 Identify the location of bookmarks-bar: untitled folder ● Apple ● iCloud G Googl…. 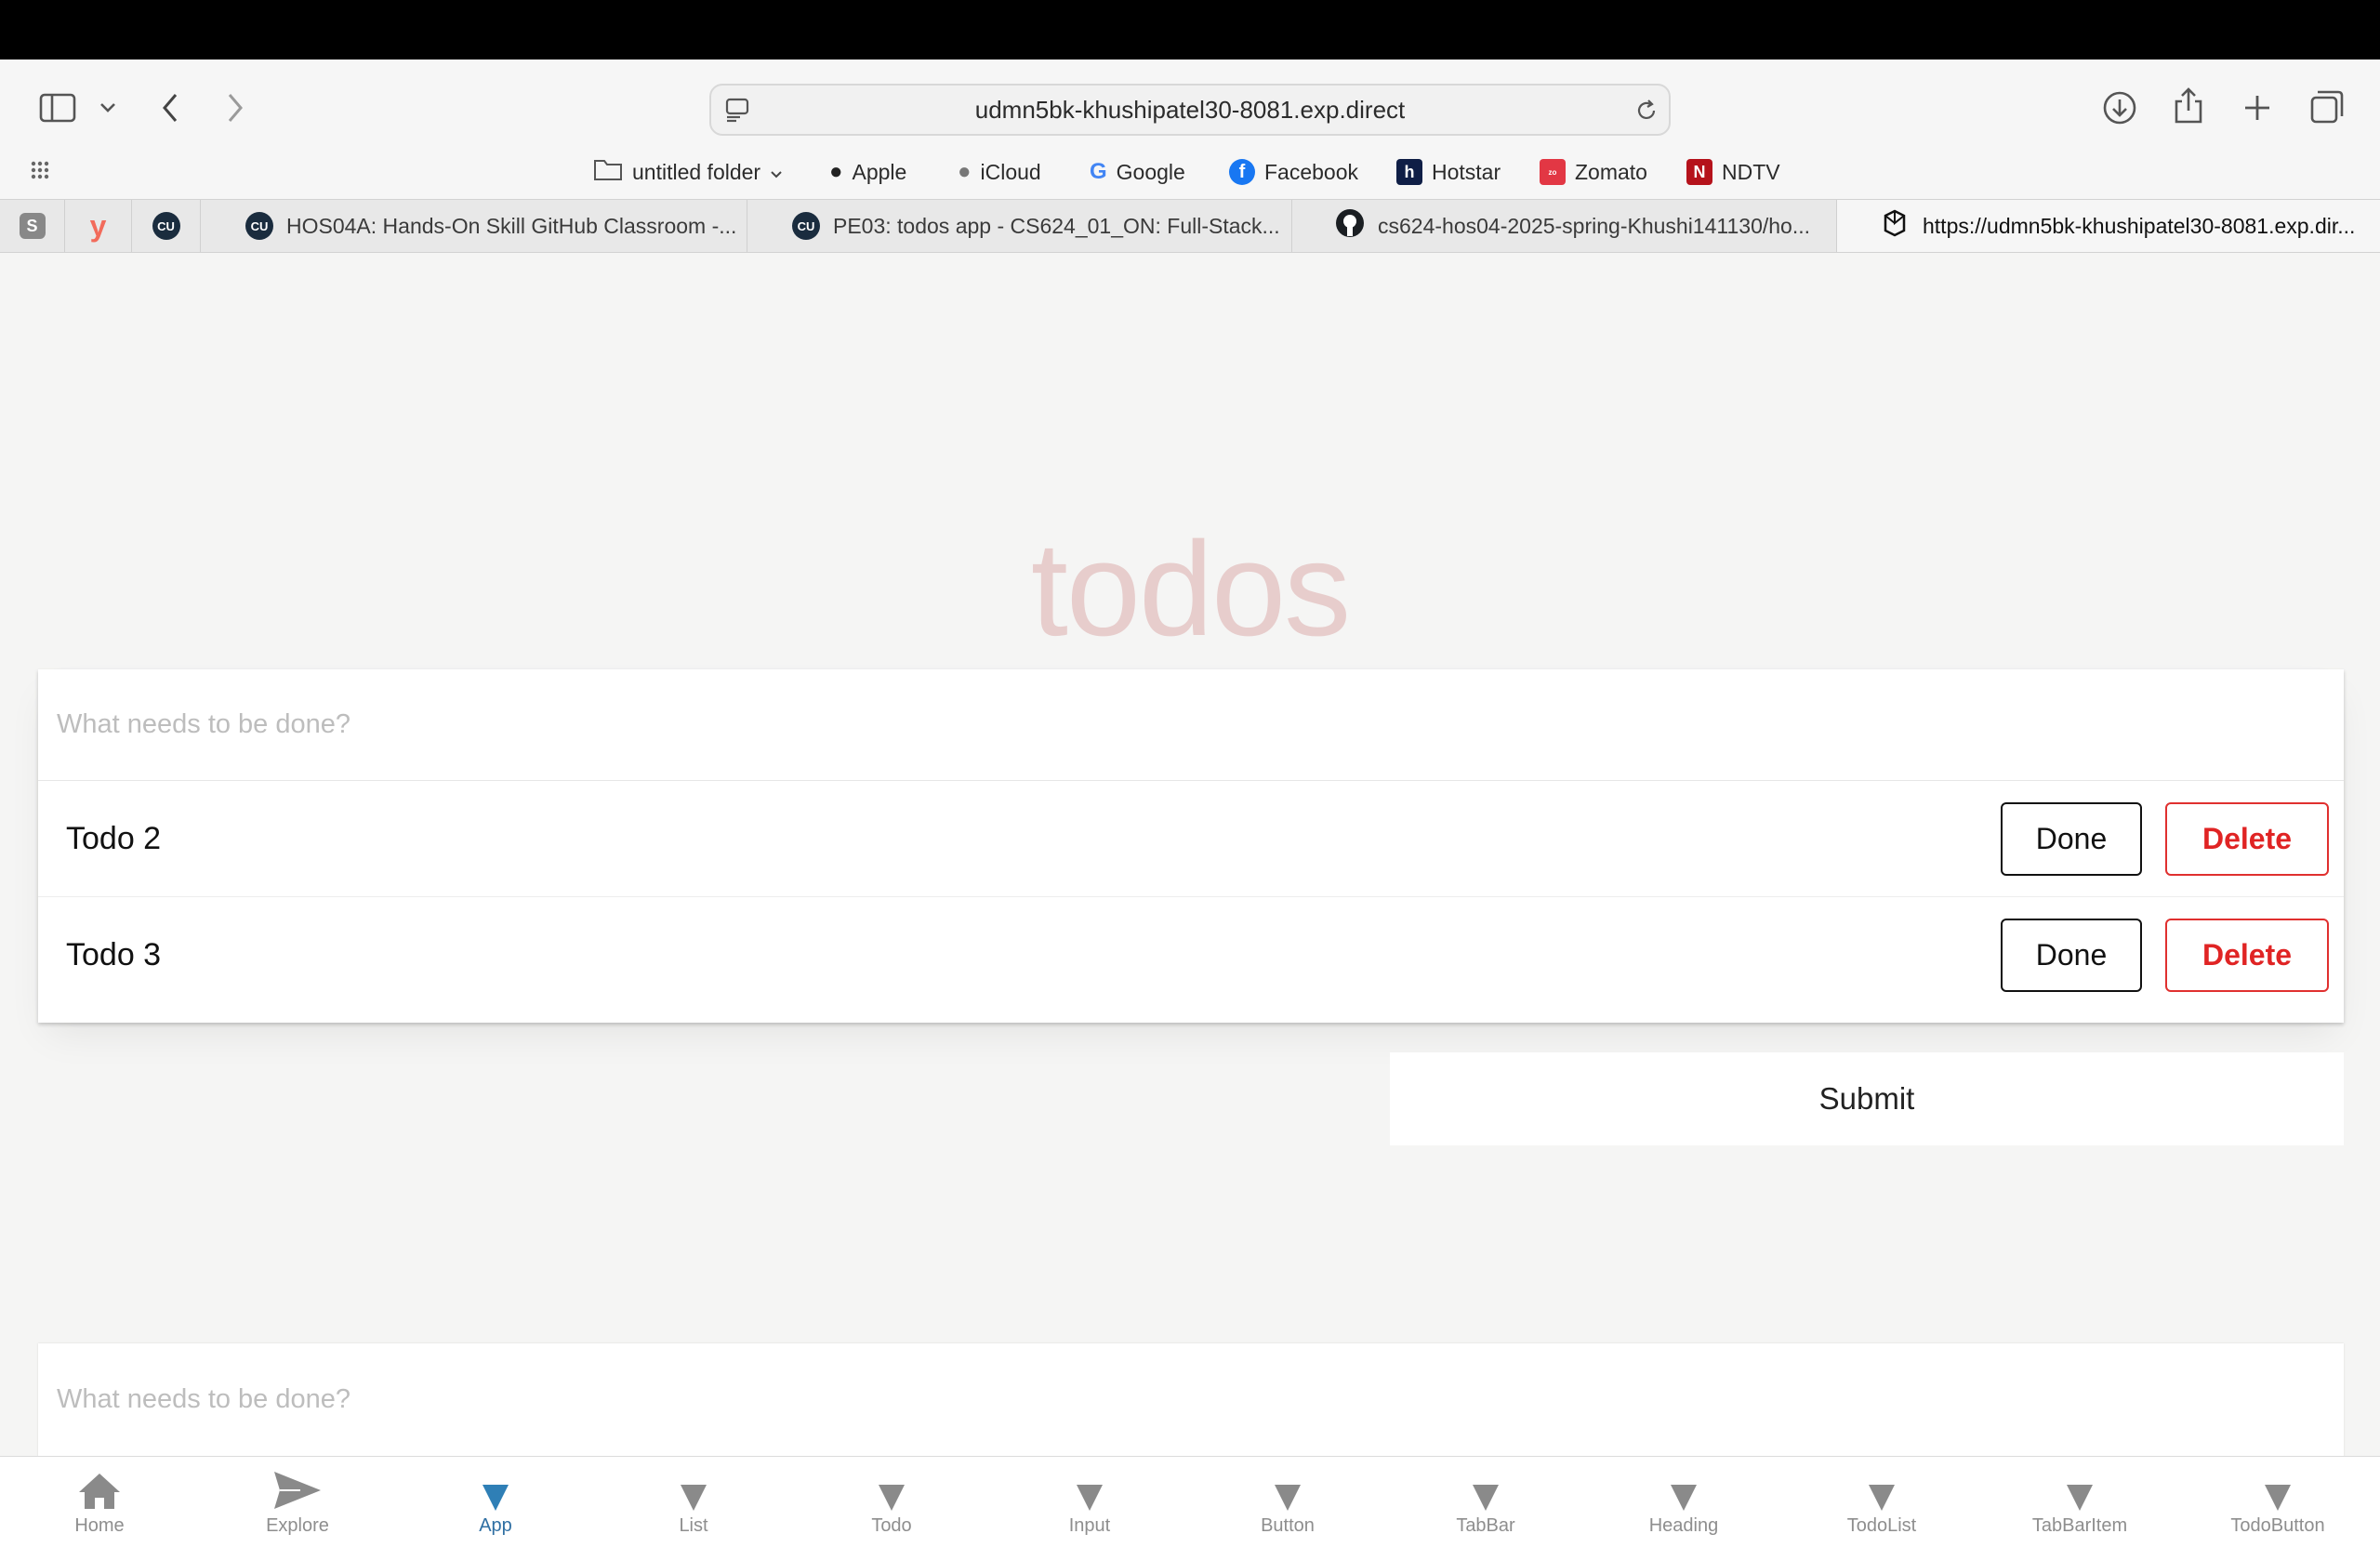
(1190, 172).